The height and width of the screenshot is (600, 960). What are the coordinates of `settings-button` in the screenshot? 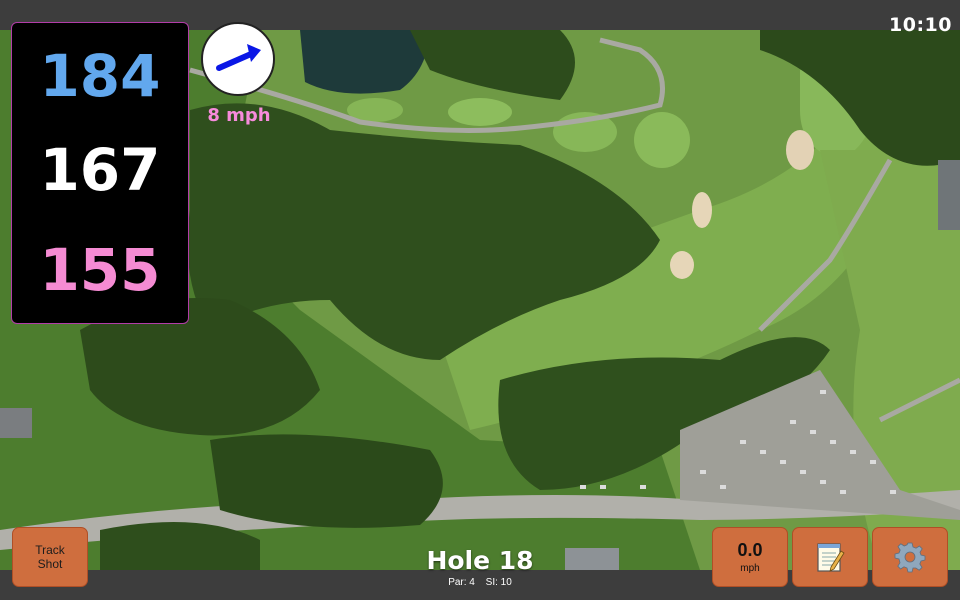 It's located at (910, 557).